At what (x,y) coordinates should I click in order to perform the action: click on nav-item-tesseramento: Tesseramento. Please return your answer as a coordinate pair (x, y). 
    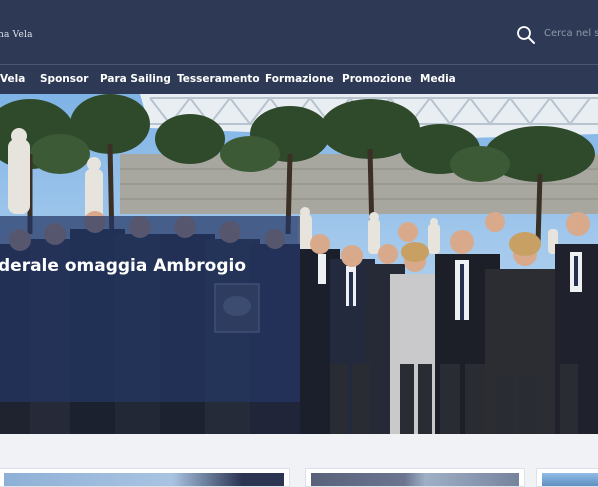
    Looking at the image, I should click on (218, 79).